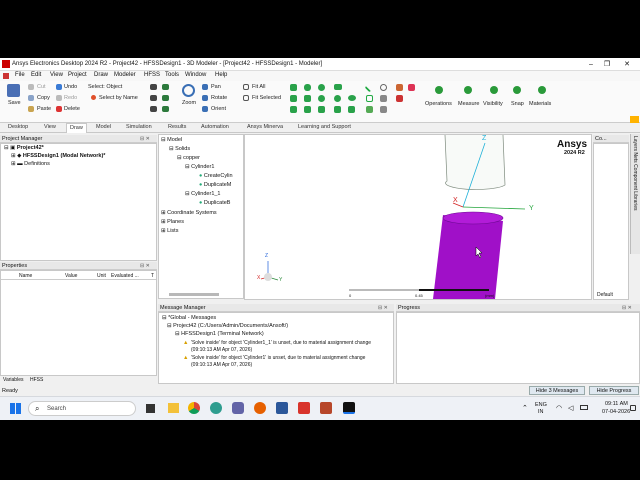 The width and height of the screenshot is (640, 480). What do you see at coordinates (399, 87) in the screenshot?
I see `boolean-icon` at bounding box center [399, 87].